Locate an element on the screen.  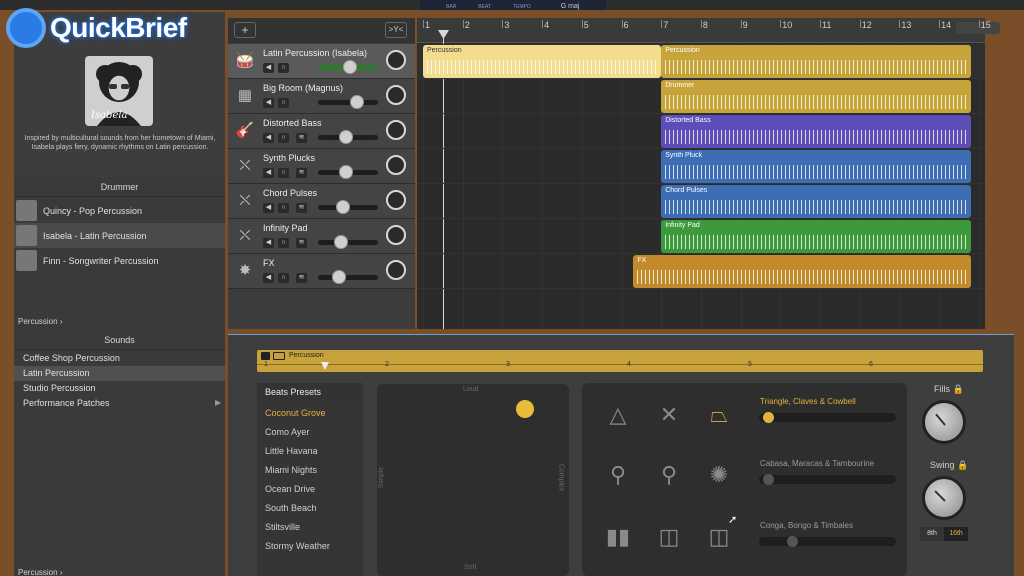
track-header: ✸ FX ◀ ∩ ≋ is located at coordinates (321, 271).